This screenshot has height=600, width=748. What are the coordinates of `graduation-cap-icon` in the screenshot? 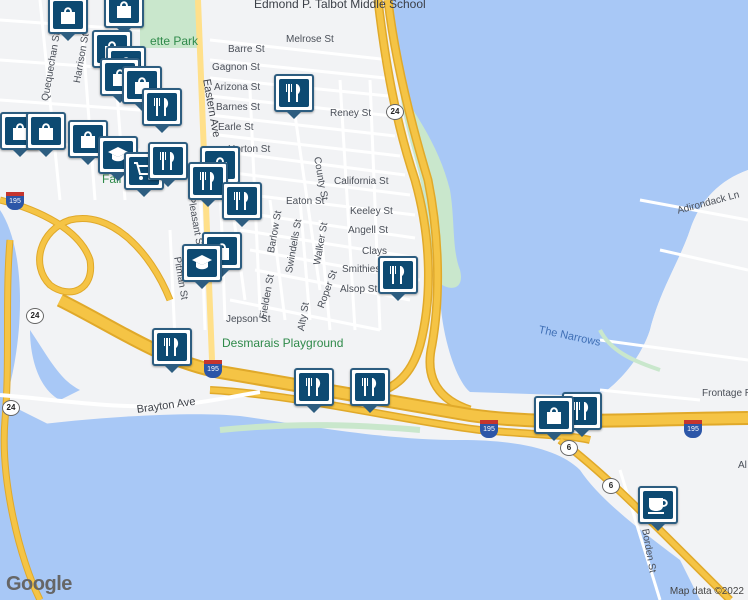 It's located at (202, 262).